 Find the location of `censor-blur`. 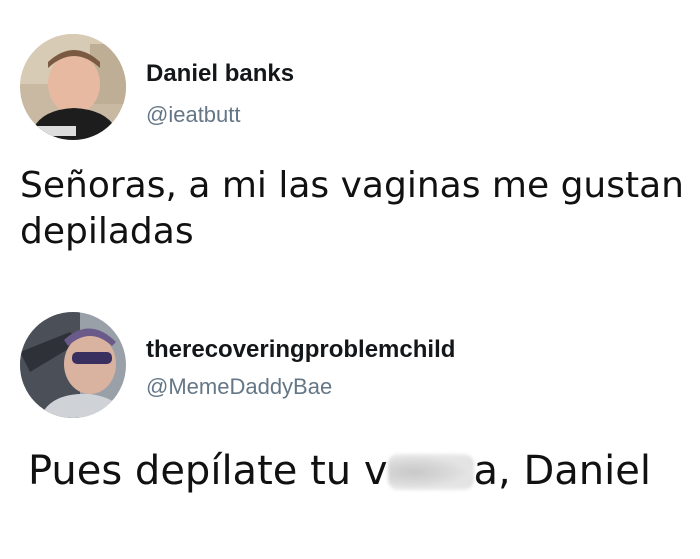

censor-blur is located at coordinates (430, 472).